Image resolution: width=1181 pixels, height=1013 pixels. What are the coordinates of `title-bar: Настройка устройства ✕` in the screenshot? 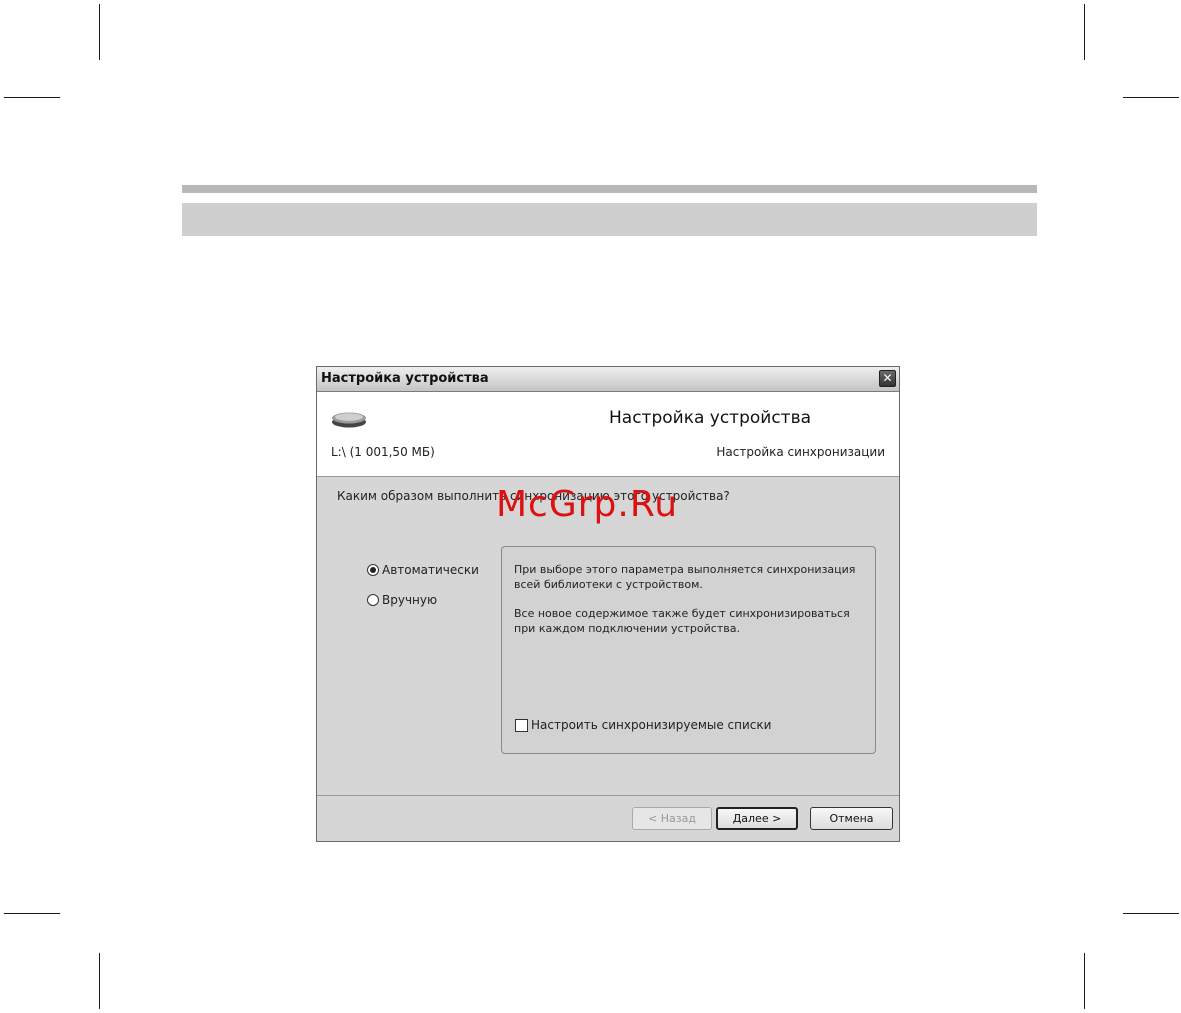 It's located at (608, 379).